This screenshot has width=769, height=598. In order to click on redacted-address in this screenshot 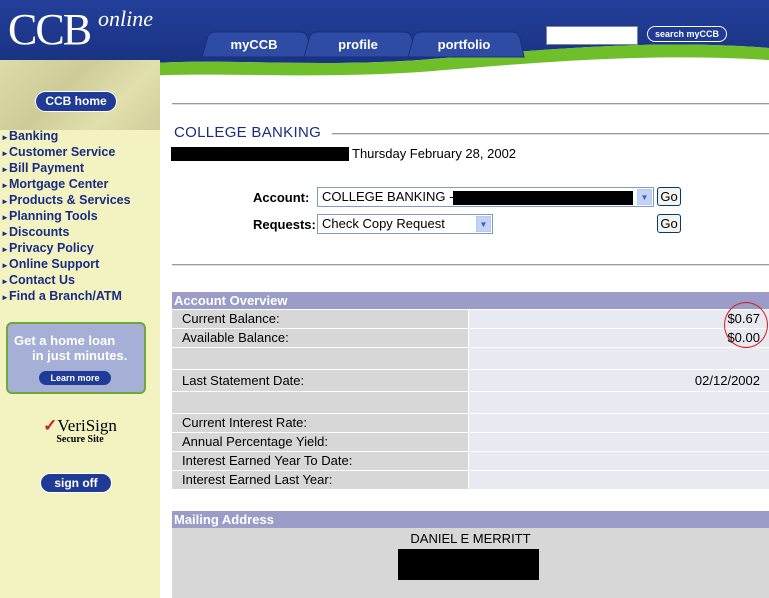, I will do `click(468, 564)`.